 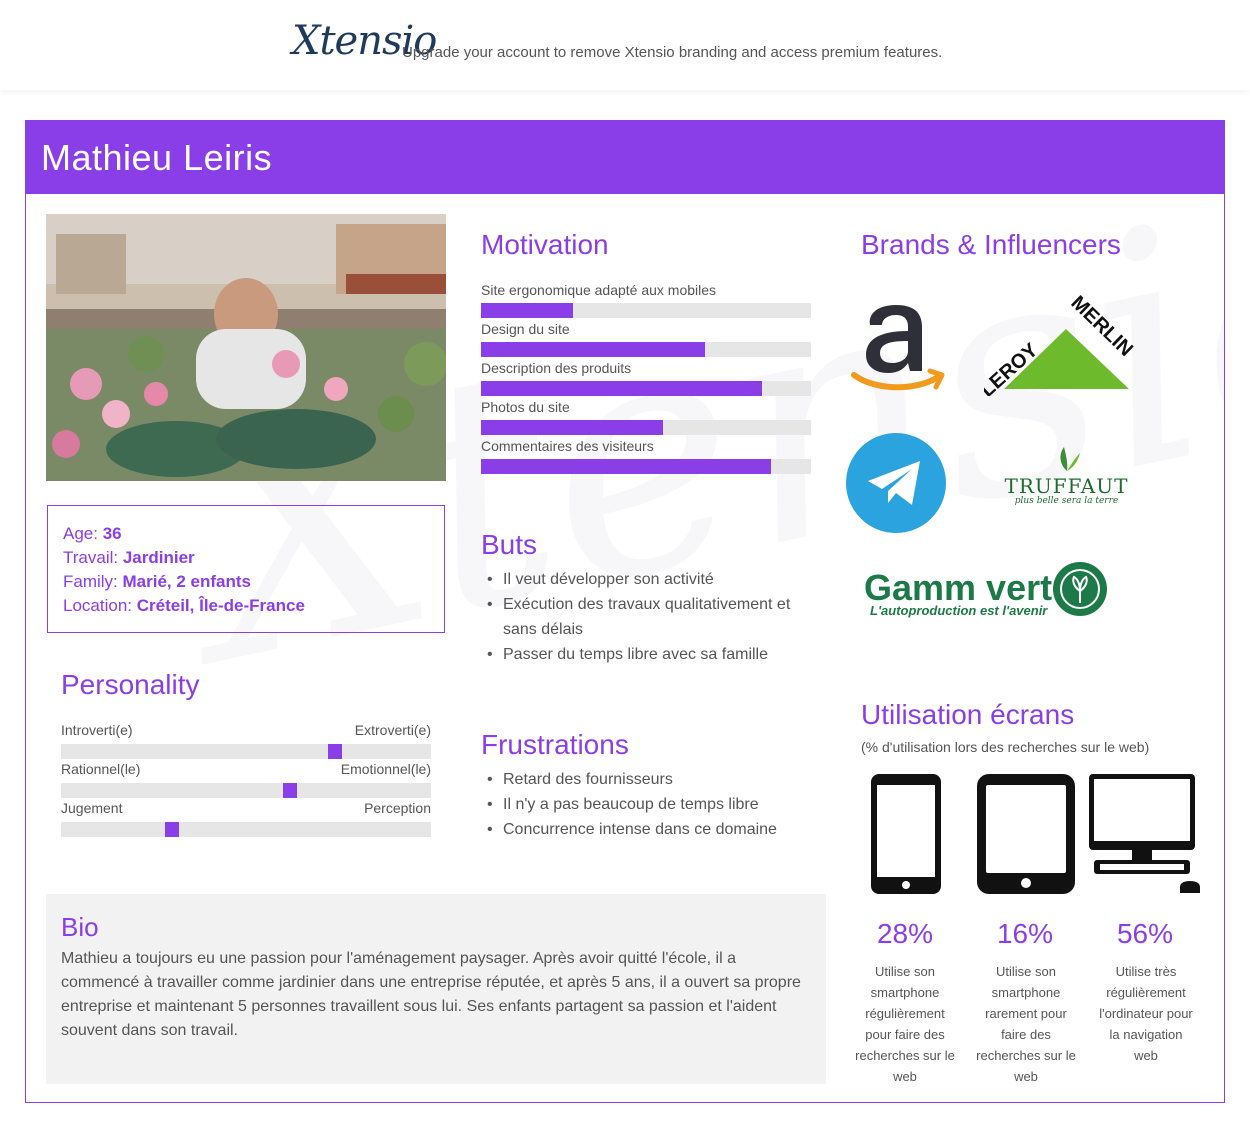 I want to click on persona-photo, so click(x=246, y=347).